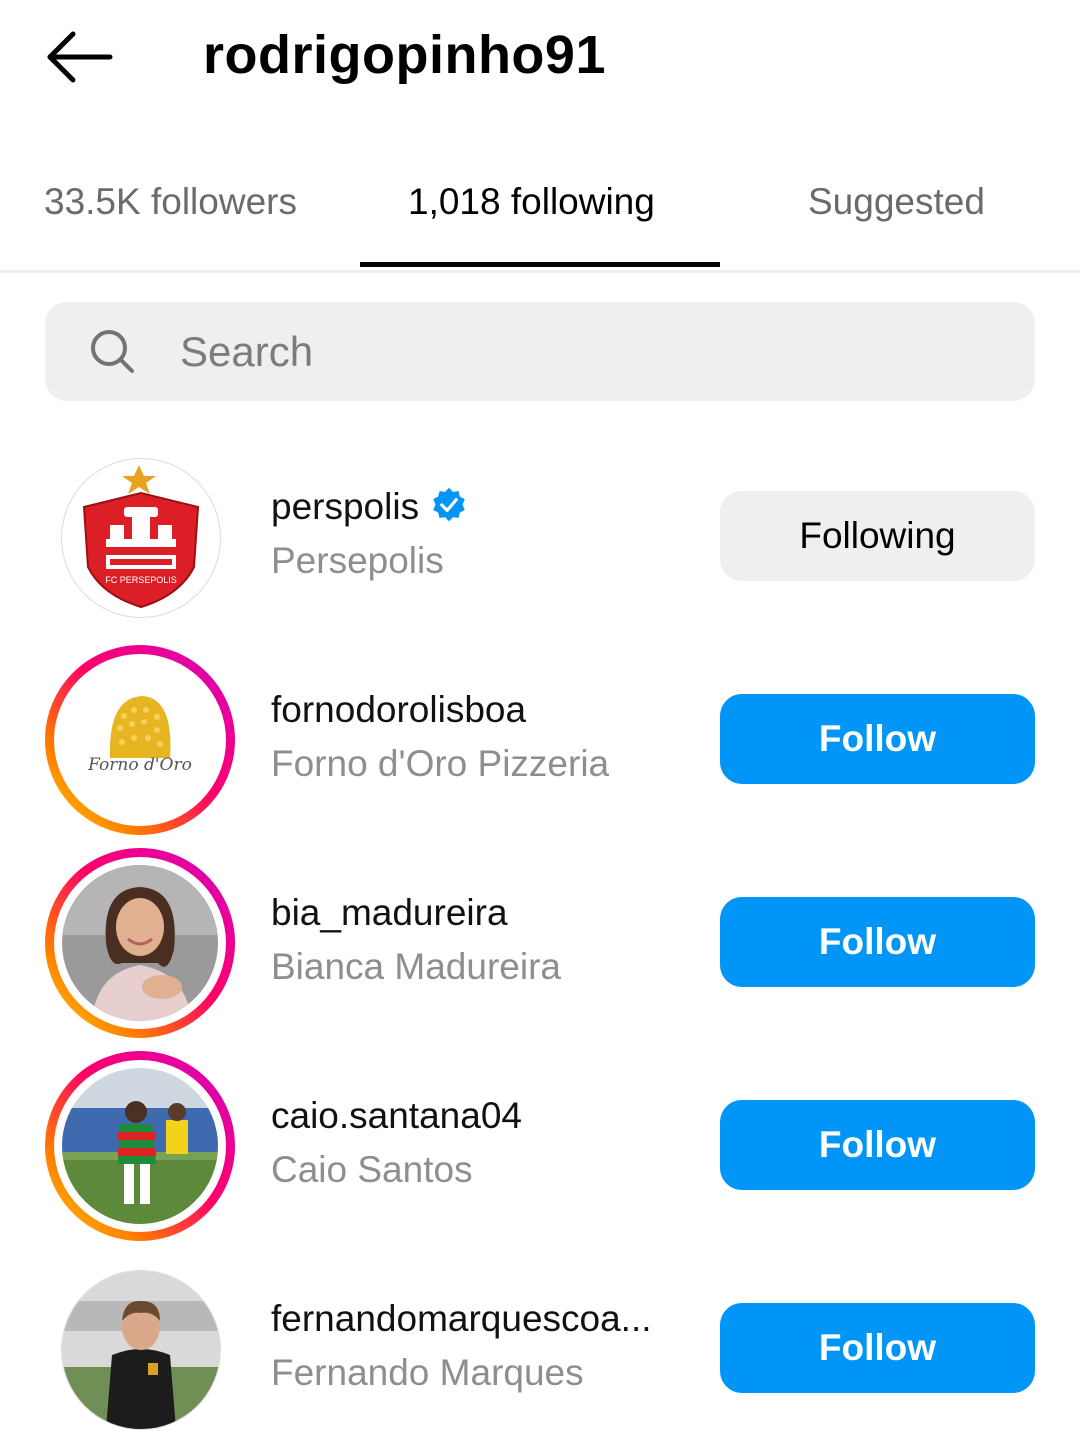 The width and height of the screenshot is (1080, 1454). Describe the element at coordinates (416, 966) in the screenshot. I see `full-name: Bianca Madureira` at that location.